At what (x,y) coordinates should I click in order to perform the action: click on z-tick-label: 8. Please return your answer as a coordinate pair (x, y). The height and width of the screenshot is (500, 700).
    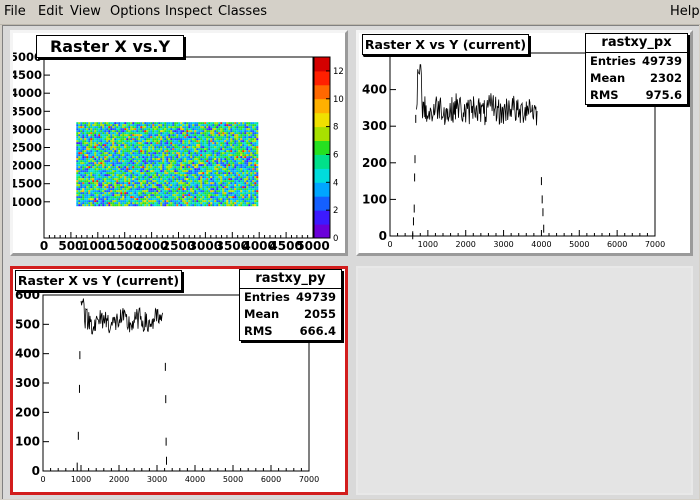
    Looking at the image, I should click on (335, 128).